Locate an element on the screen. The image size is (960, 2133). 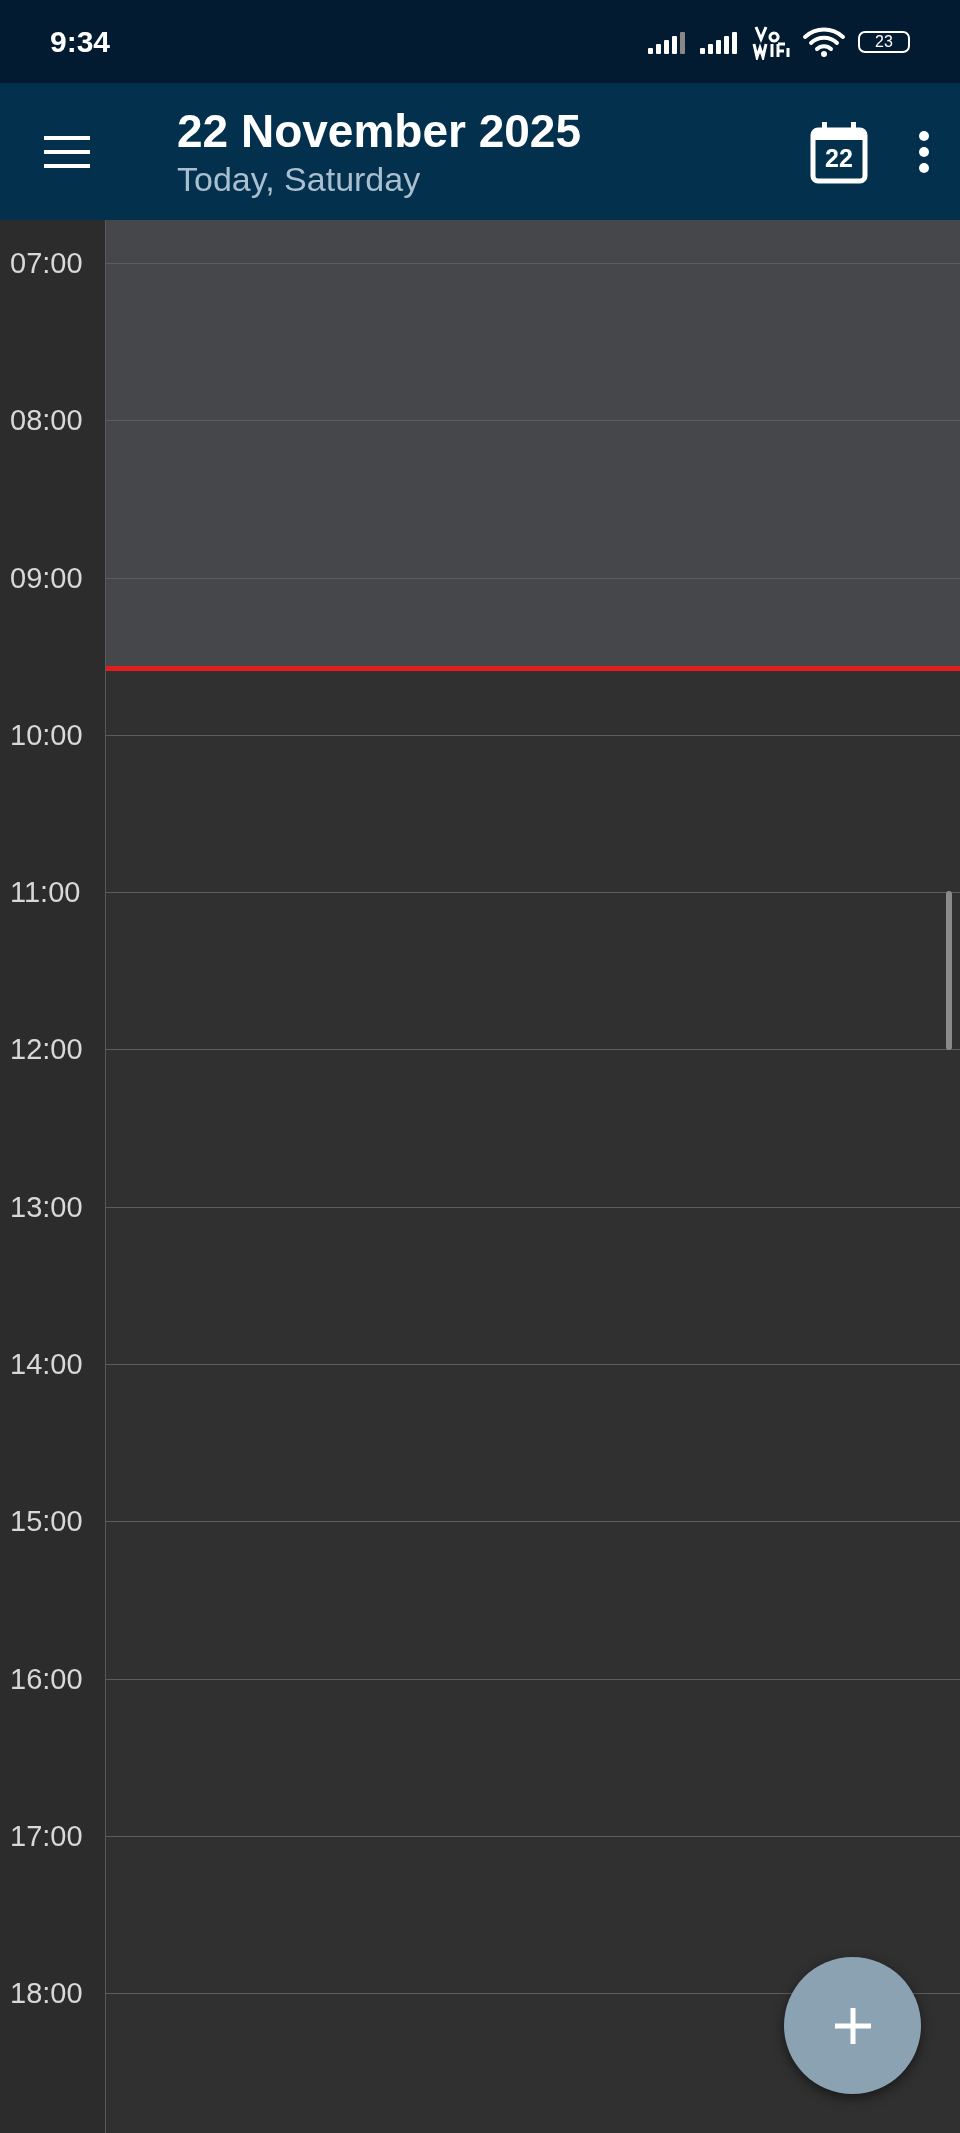
wifi-icon is located at coordinates (824, 41).